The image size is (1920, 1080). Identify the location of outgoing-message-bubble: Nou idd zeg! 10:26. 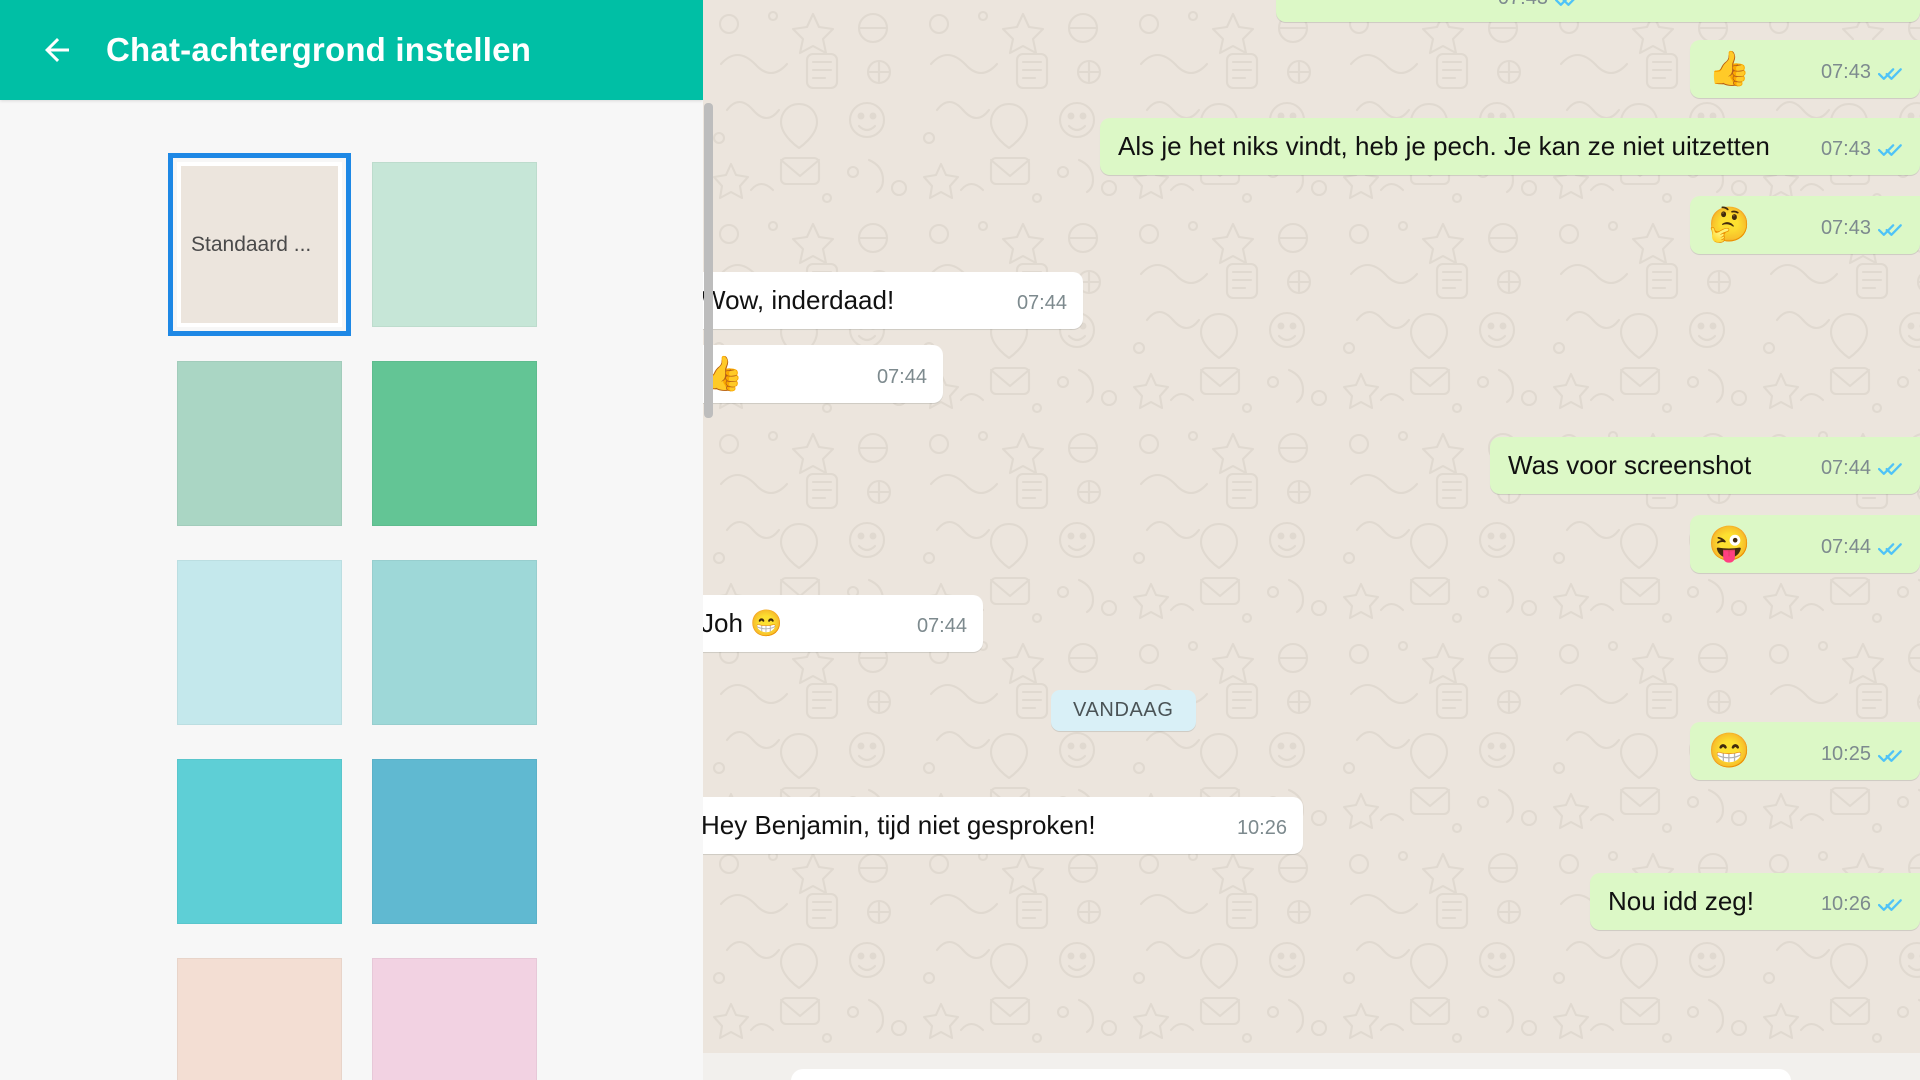
(1755, 901).